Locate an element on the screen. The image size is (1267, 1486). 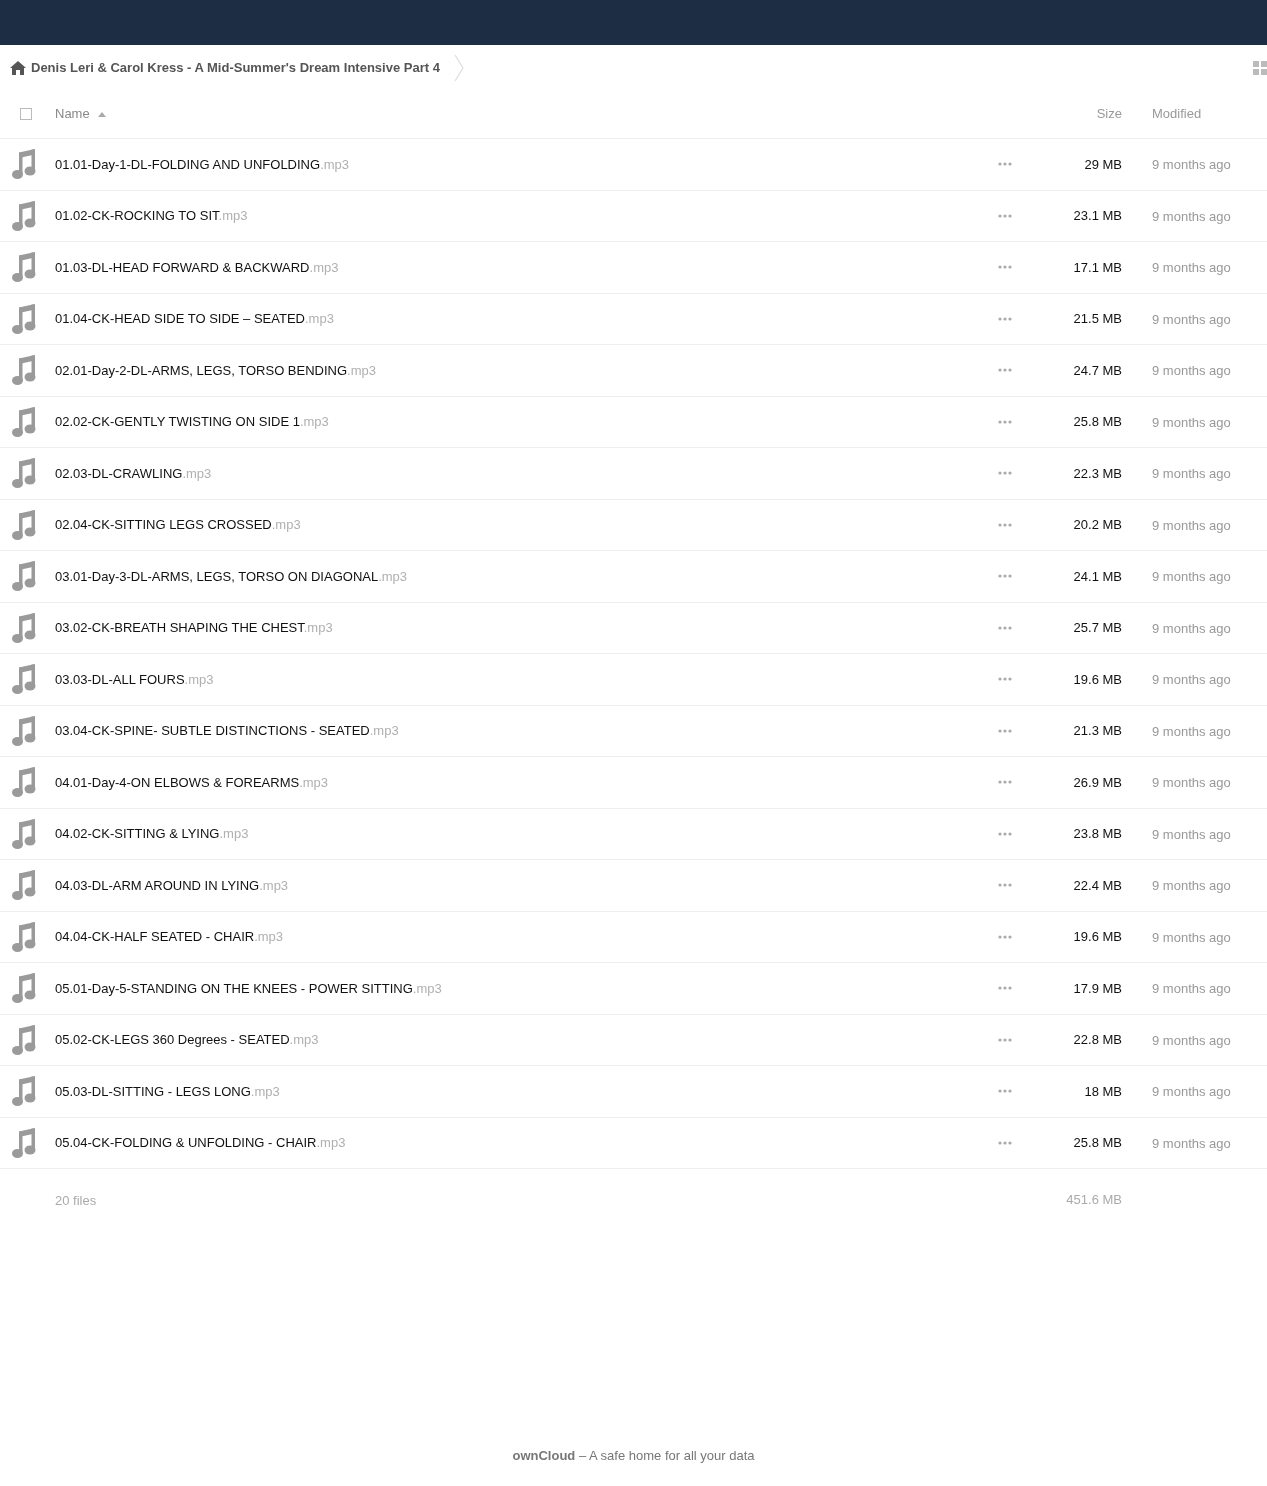
file-size: 22.3 MB is located at coordinates (1097, 473).